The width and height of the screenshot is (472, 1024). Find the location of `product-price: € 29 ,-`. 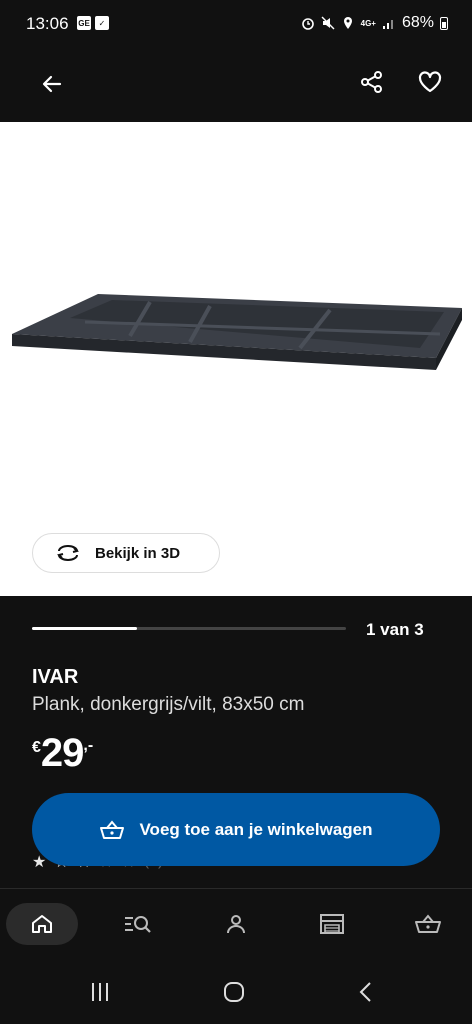

product-price: € 29 ,- is located at coordinates (62, 753).